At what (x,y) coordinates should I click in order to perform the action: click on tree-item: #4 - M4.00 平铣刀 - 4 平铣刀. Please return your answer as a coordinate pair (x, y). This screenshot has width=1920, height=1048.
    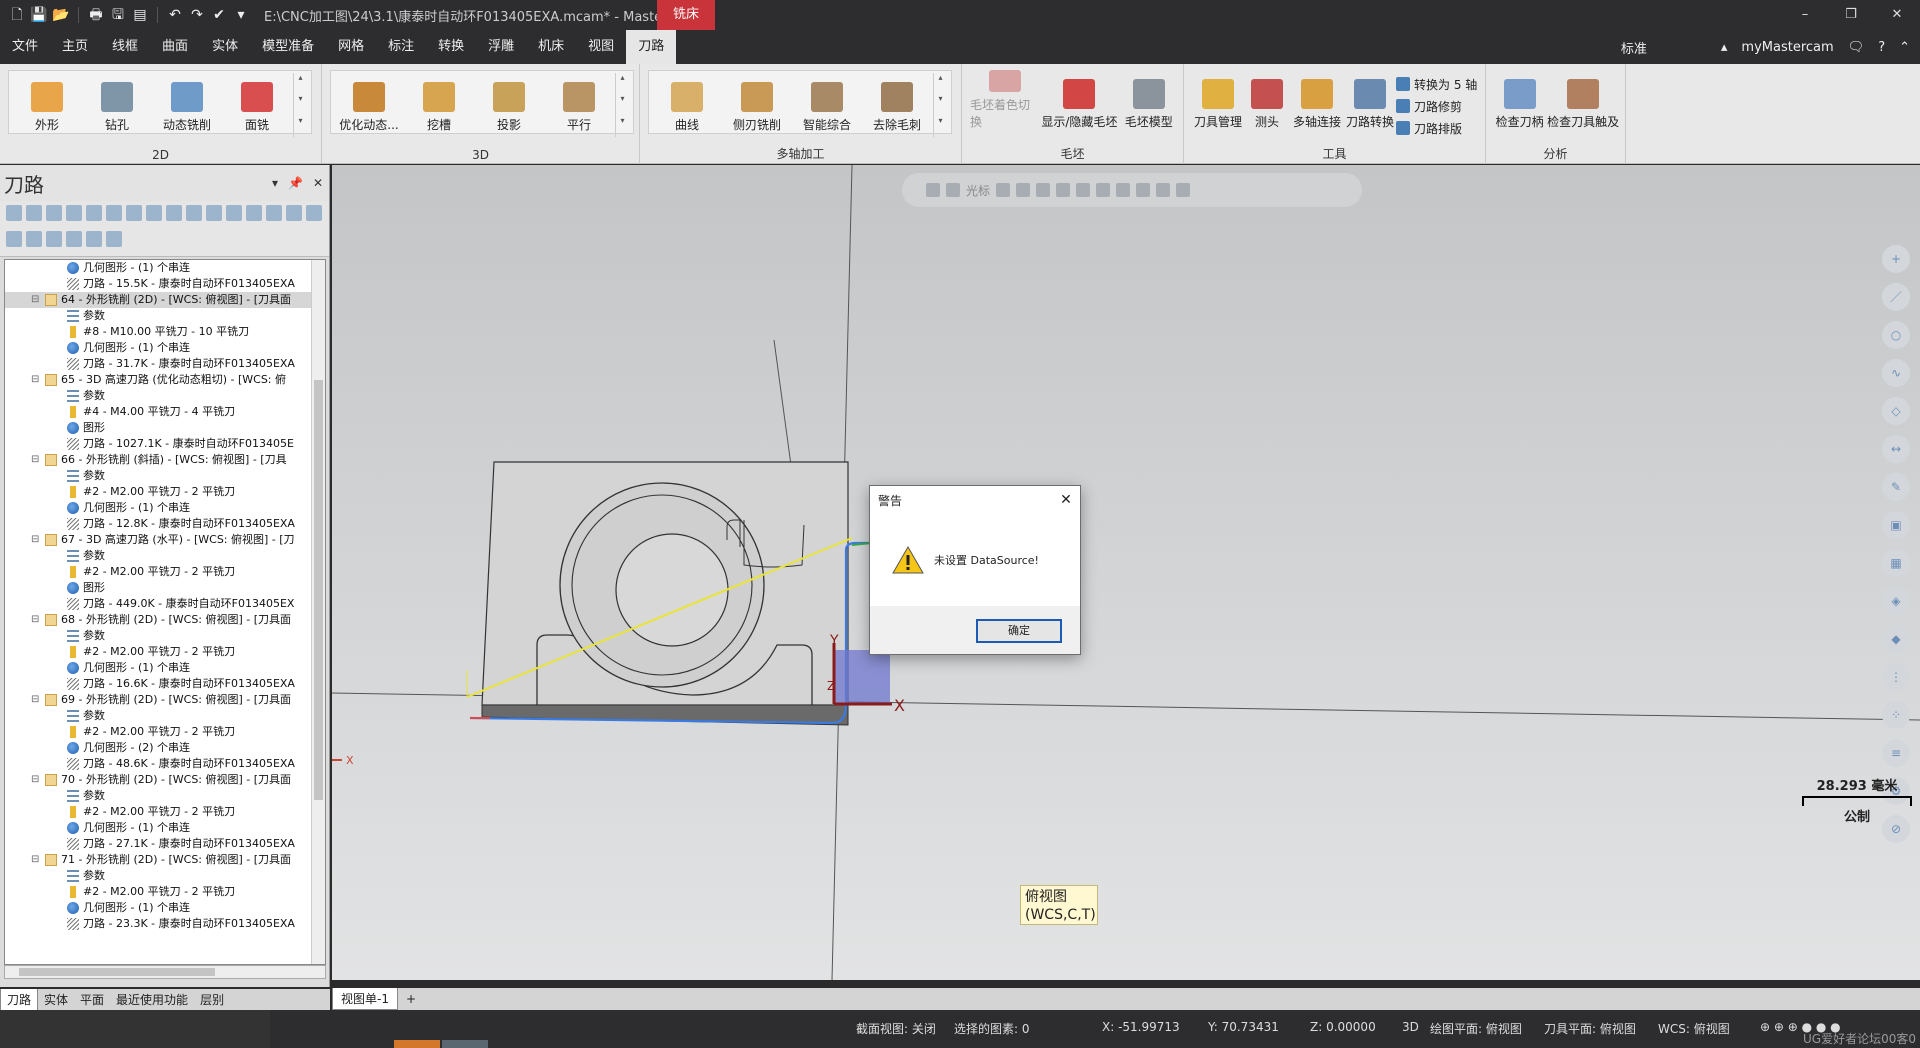
    Looking at the image, I should click on (165, 412).